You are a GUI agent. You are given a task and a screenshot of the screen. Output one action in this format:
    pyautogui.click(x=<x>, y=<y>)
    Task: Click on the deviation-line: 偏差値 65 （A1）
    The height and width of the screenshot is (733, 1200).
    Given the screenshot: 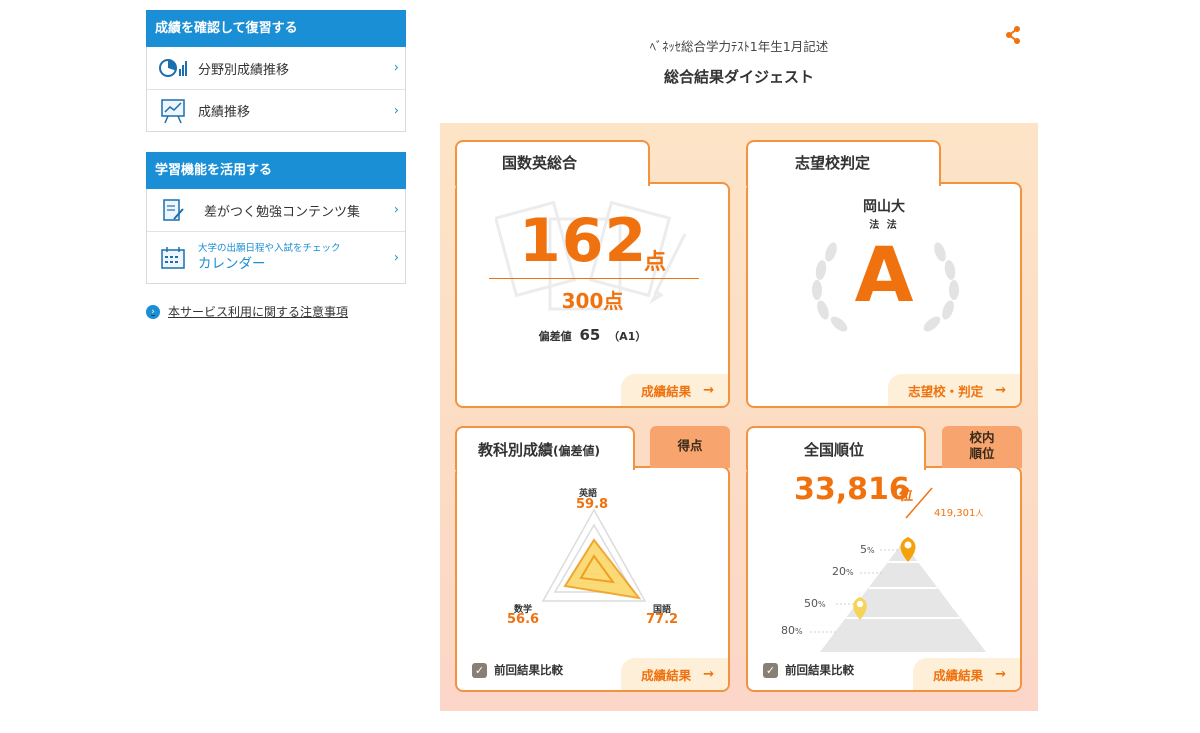 What is the action you would take?
    pyautogui.click(x=592, y=335)
    